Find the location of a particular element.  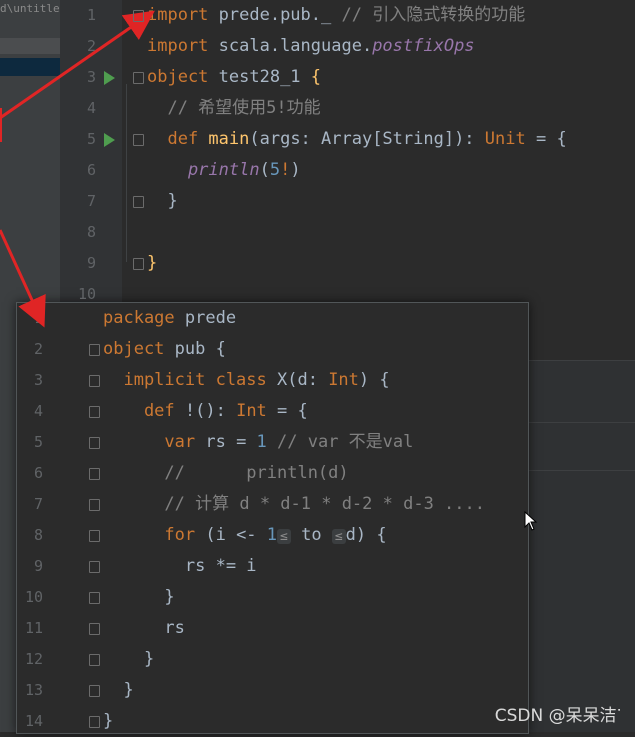

code-token: import is located at coordinates (178, 46).